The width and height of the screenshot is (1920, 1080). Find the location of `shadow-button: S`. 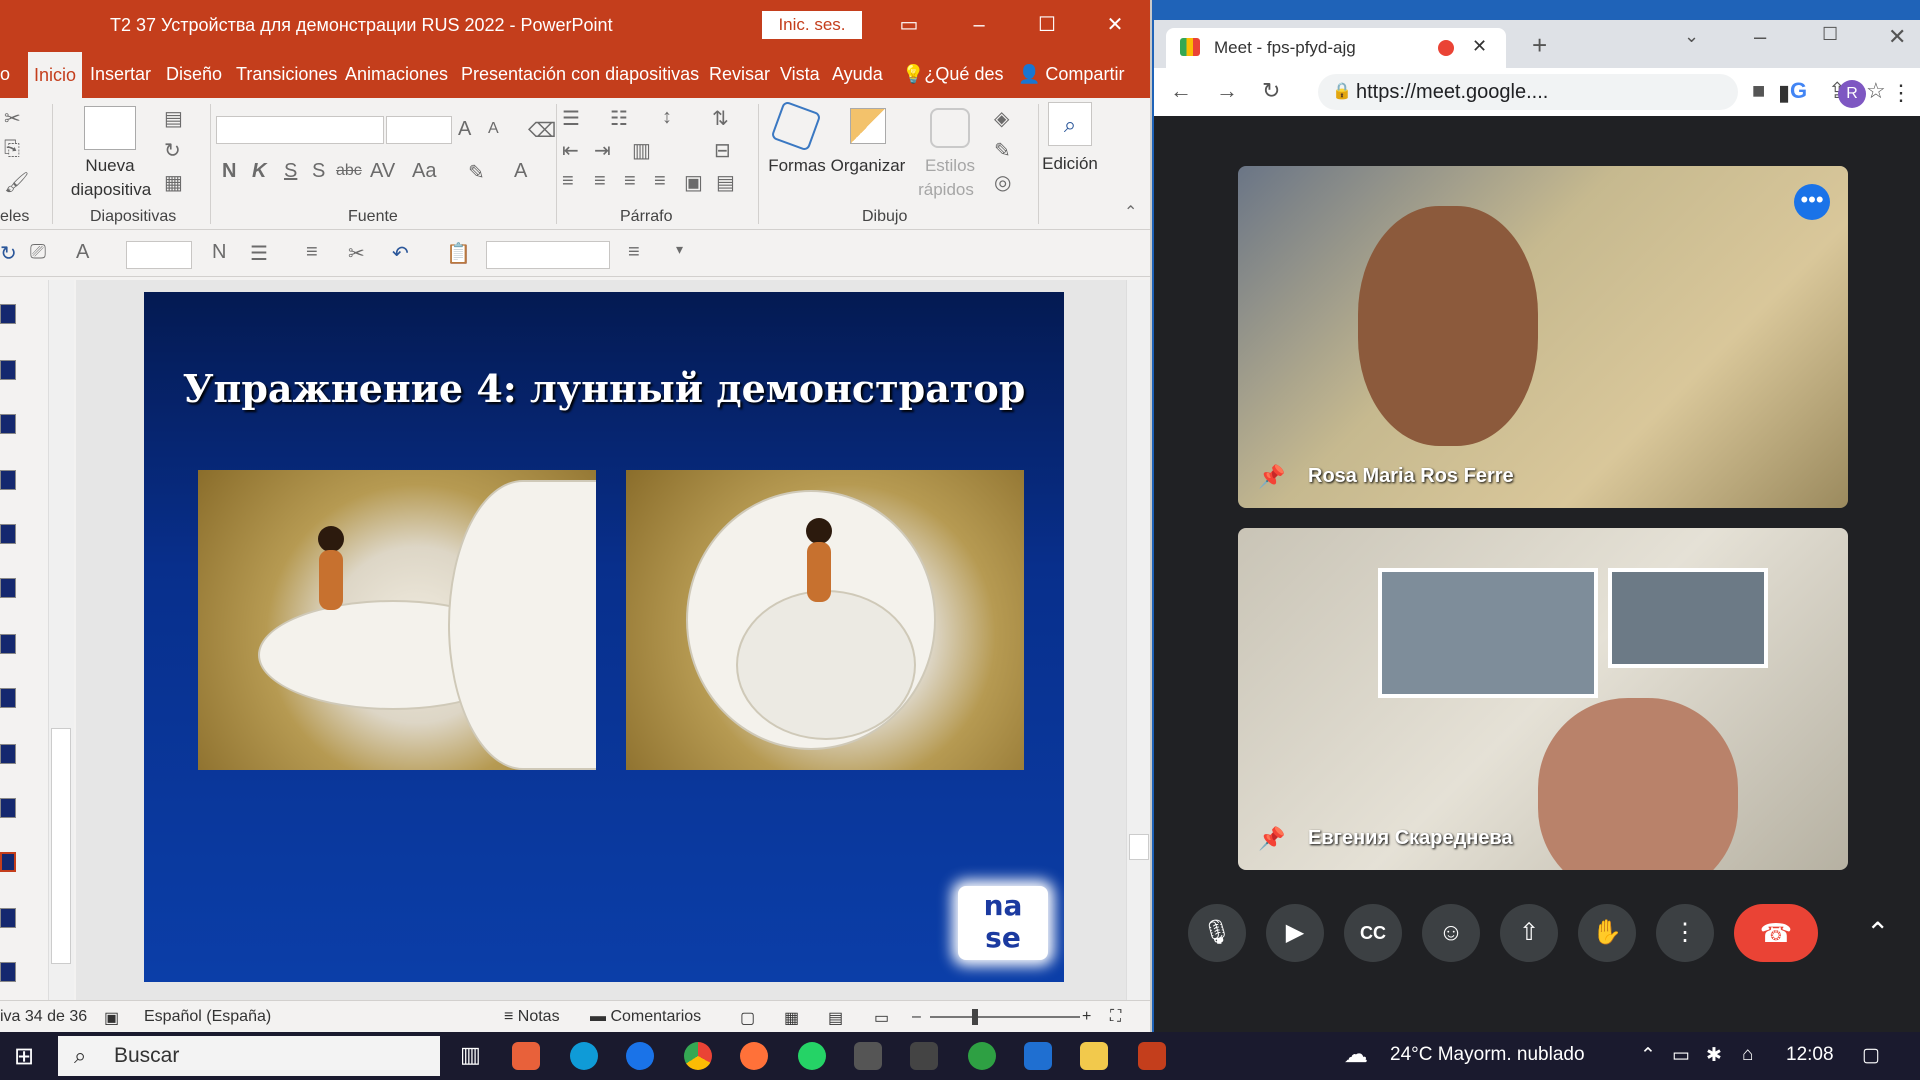

shadow-button: S is located at coordinates (318, 171).